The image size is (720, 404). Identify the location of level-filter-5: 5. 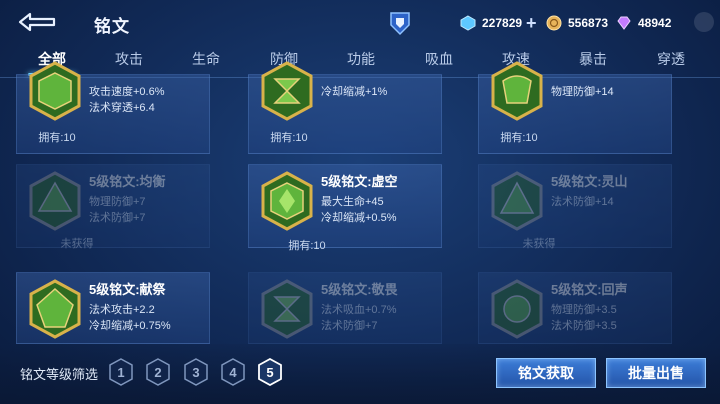
(270, 372).